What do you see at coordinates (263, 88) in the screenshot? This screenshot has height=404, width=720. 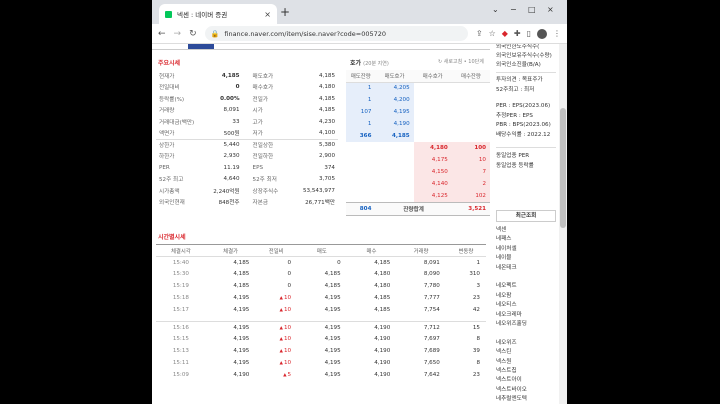 I see `quote-cell-k2: 매수호가` at bounding box center [263, 88].